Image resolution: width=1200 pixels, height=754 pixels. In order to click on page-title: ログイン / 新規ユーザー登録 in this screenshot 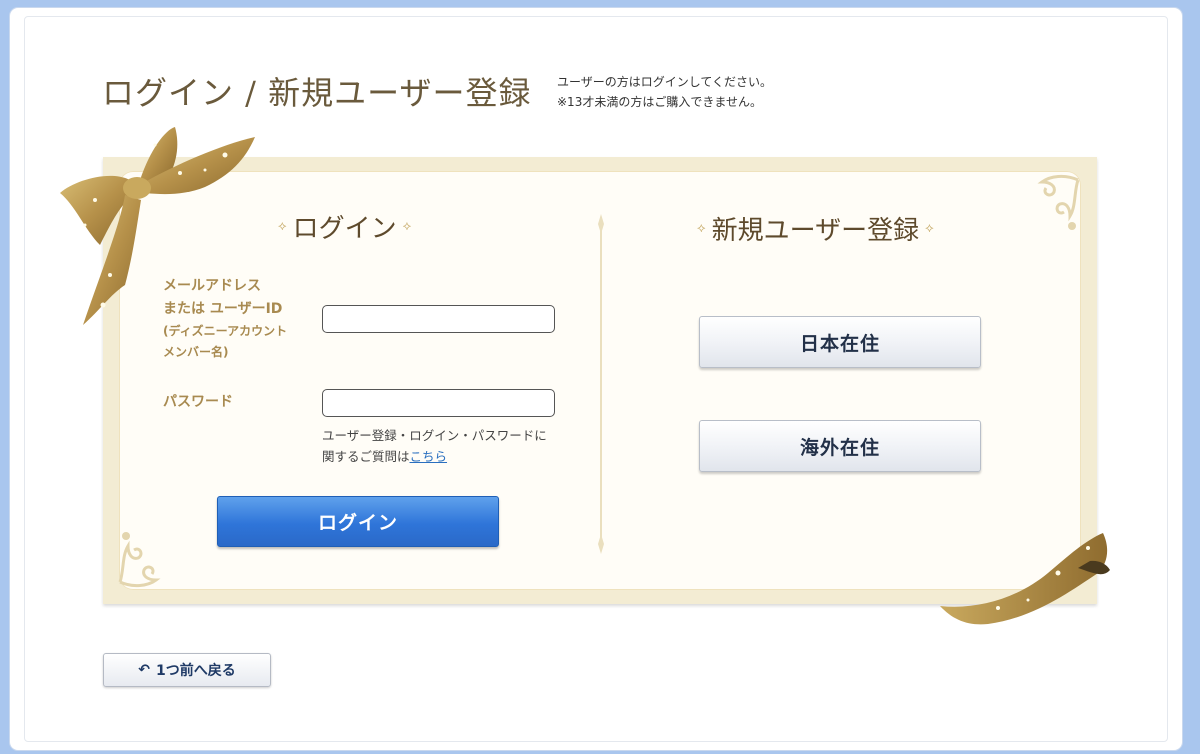, I will do `click(317, 93)`.